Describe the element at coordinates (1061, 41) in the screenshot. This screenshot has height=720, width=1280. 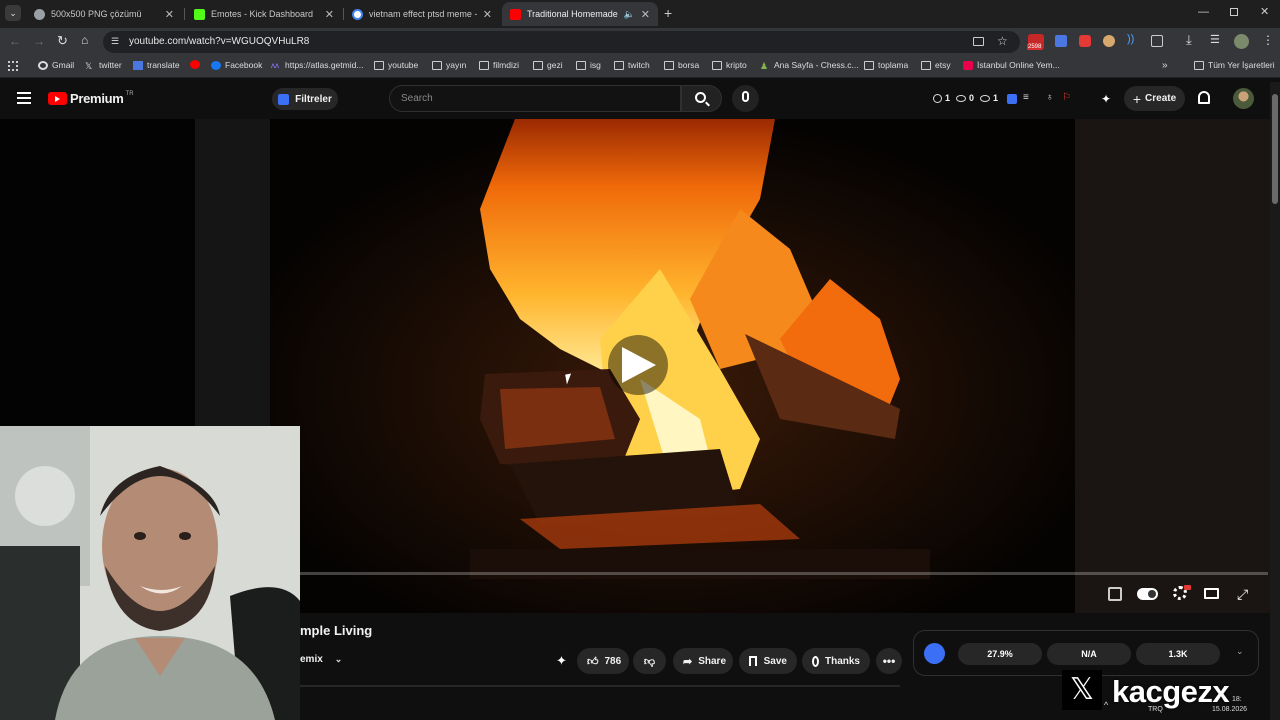
I see `translate-ext-icon` at that location.